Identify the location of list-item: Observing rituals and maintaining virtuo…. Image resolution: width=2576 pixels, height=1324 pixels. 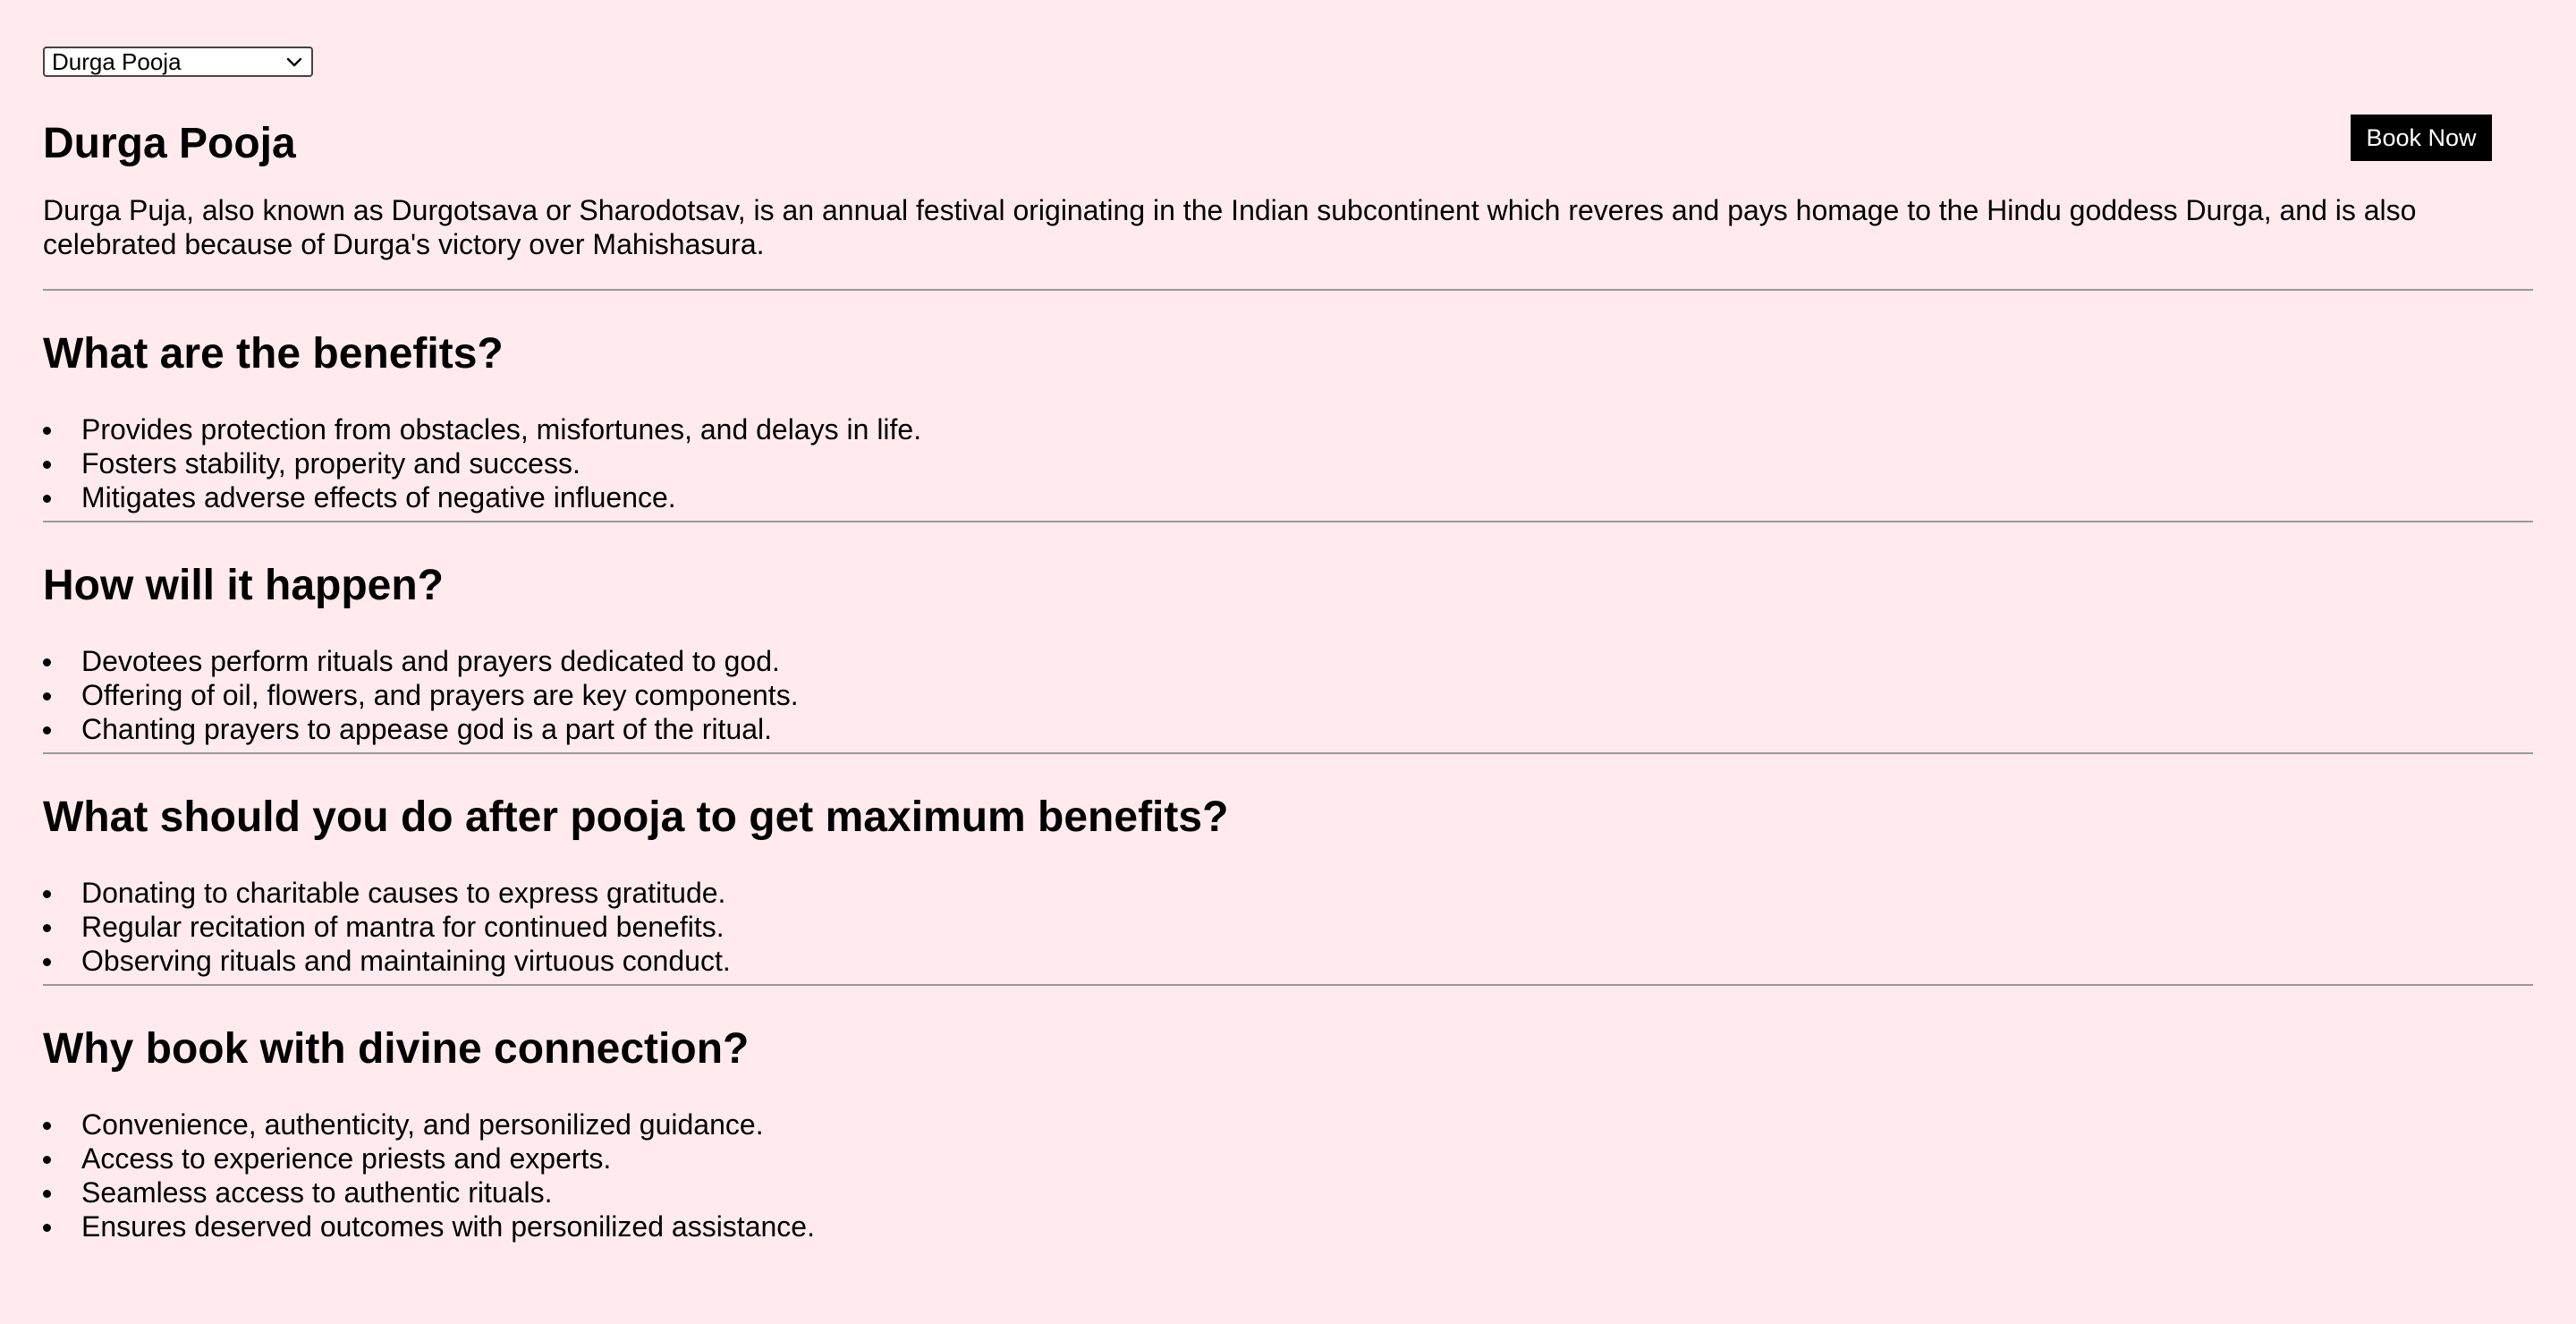
(1288, 961).